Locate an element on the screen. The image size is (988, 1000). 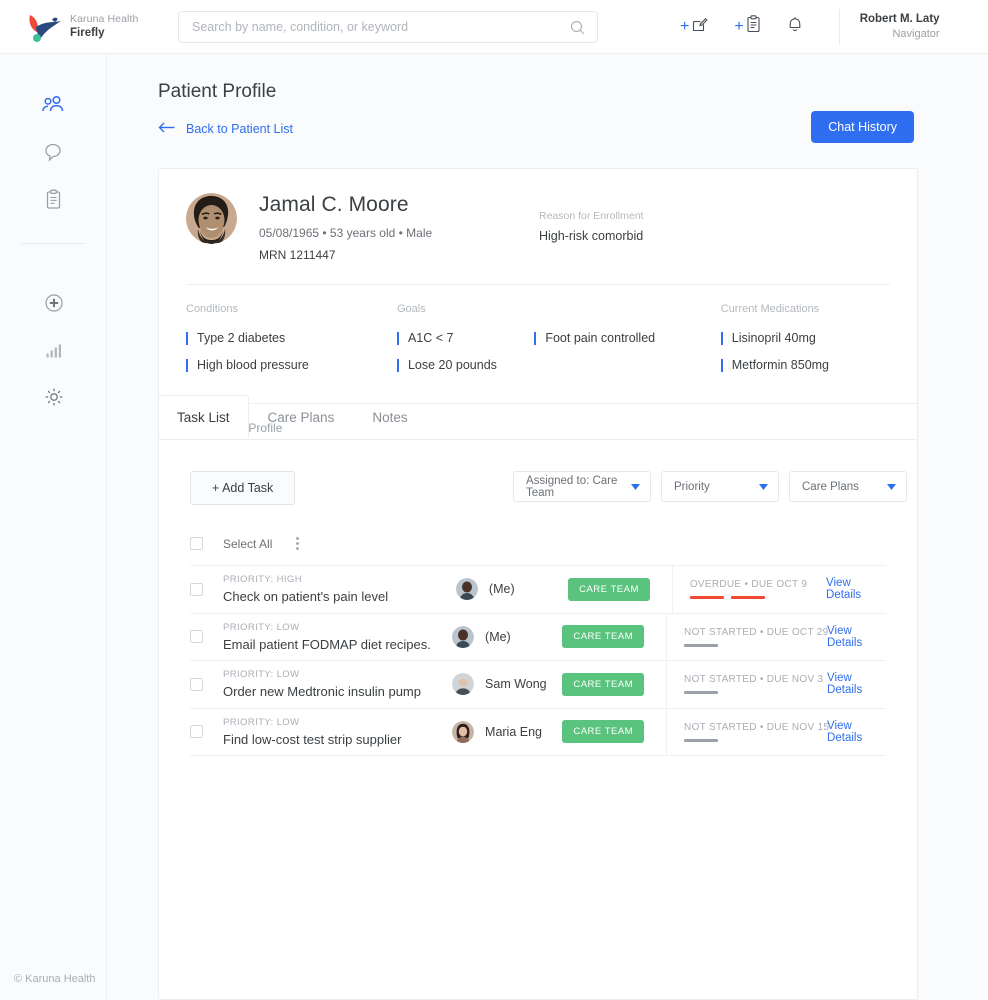
condition-item: Type 2 diabetes is located at coordinates (291, 338).